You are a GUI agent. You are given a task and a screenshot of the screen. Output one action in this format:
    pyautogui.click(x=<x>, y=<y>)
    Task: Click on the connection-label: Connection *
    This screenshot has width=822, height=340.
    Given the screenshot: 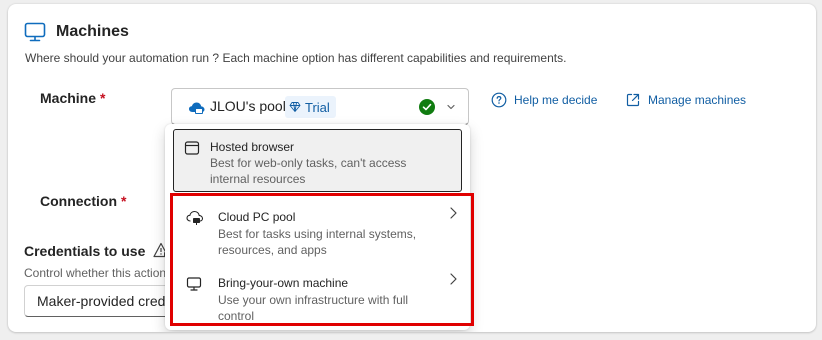 What is the action you would take?
    pyautogui.click(x=83, y=201)
    